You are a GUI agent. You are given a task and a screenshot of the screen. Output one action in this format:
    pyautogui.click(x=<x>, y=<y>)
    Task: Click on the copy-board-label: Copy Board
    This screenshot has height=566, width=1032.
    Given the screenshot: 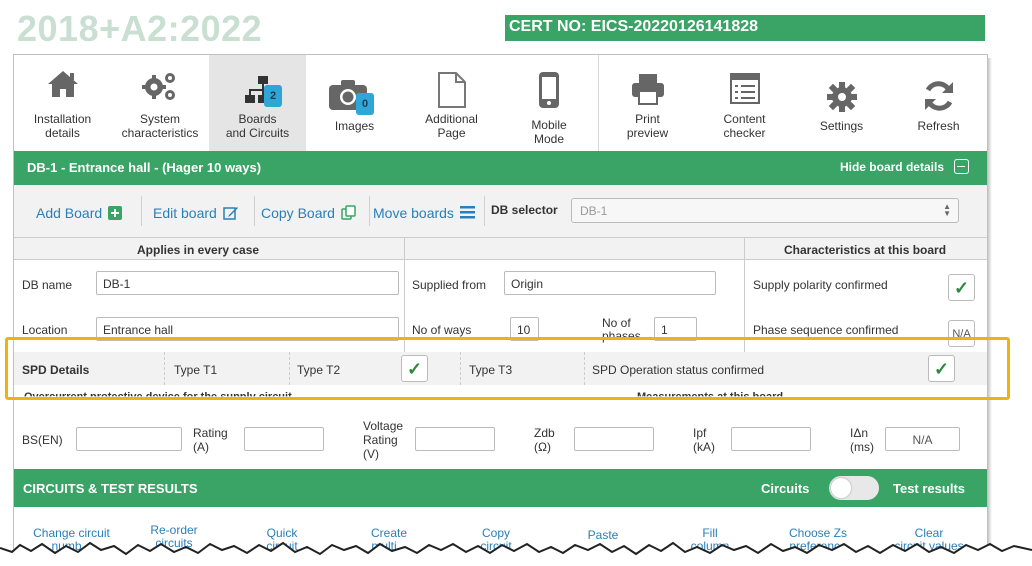 What is the action you would take?
    pyautogui.click(x=298, y=213)
    